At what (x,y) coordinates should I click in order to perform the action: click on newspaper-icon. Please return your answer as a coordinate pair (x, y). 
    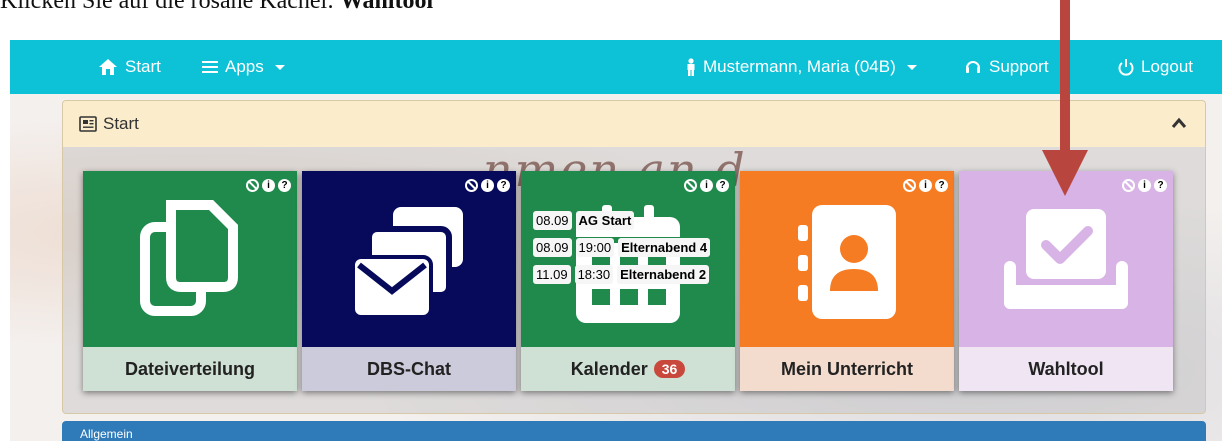
    Looking at the image, I should click on (88, 124).